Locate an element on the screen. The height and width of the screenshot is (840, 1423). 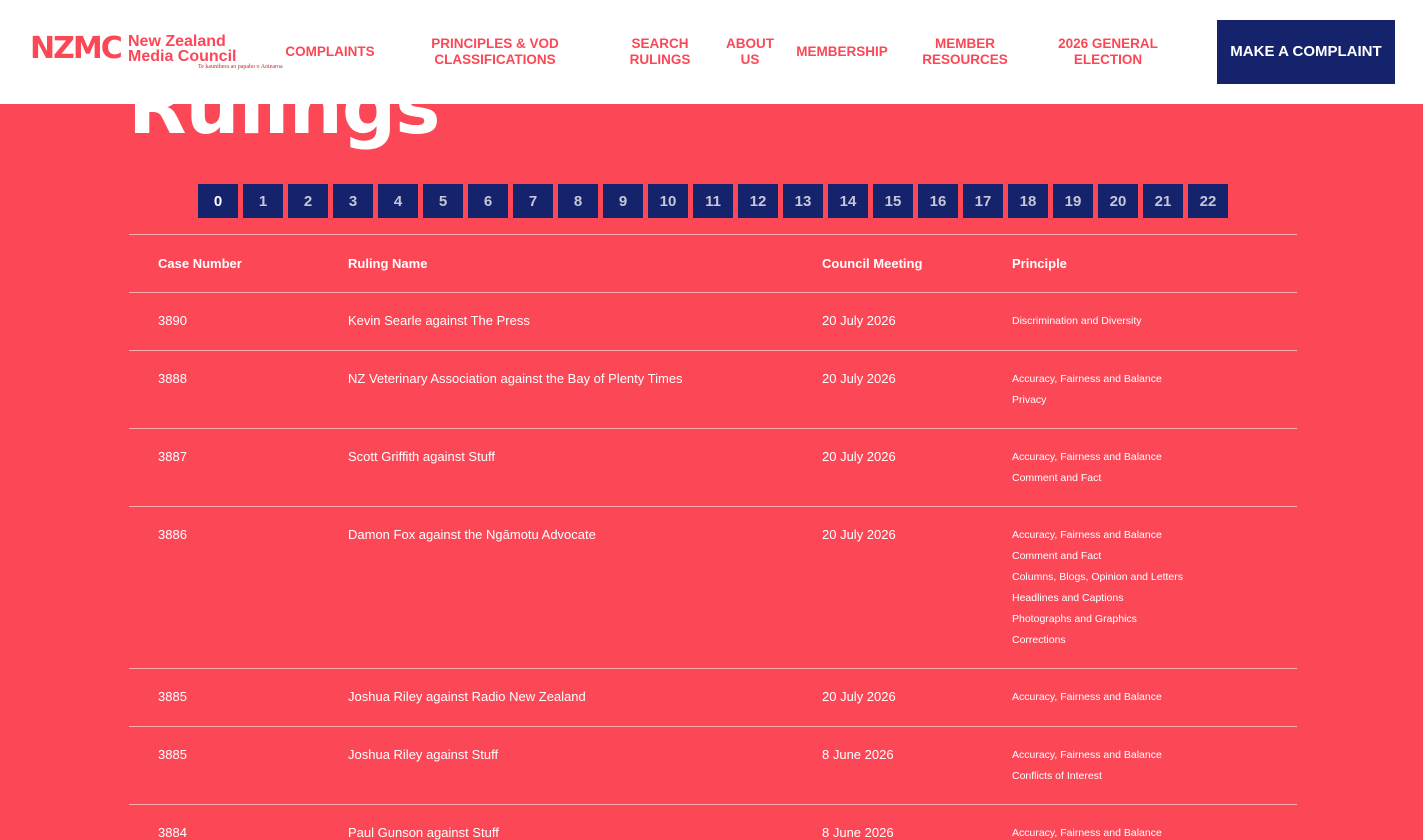
ruling-name-link: Scott Griffith against Stuff is located at coordinates (421, 457).